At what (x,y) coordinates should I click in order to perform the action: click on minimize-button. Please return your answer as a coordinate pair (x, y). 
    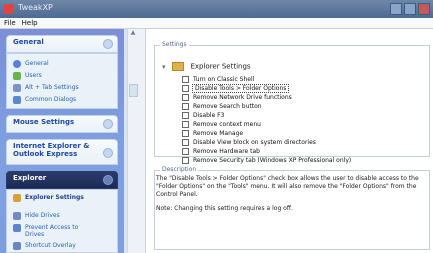
    Looking at the image, I should click on (396, 9).